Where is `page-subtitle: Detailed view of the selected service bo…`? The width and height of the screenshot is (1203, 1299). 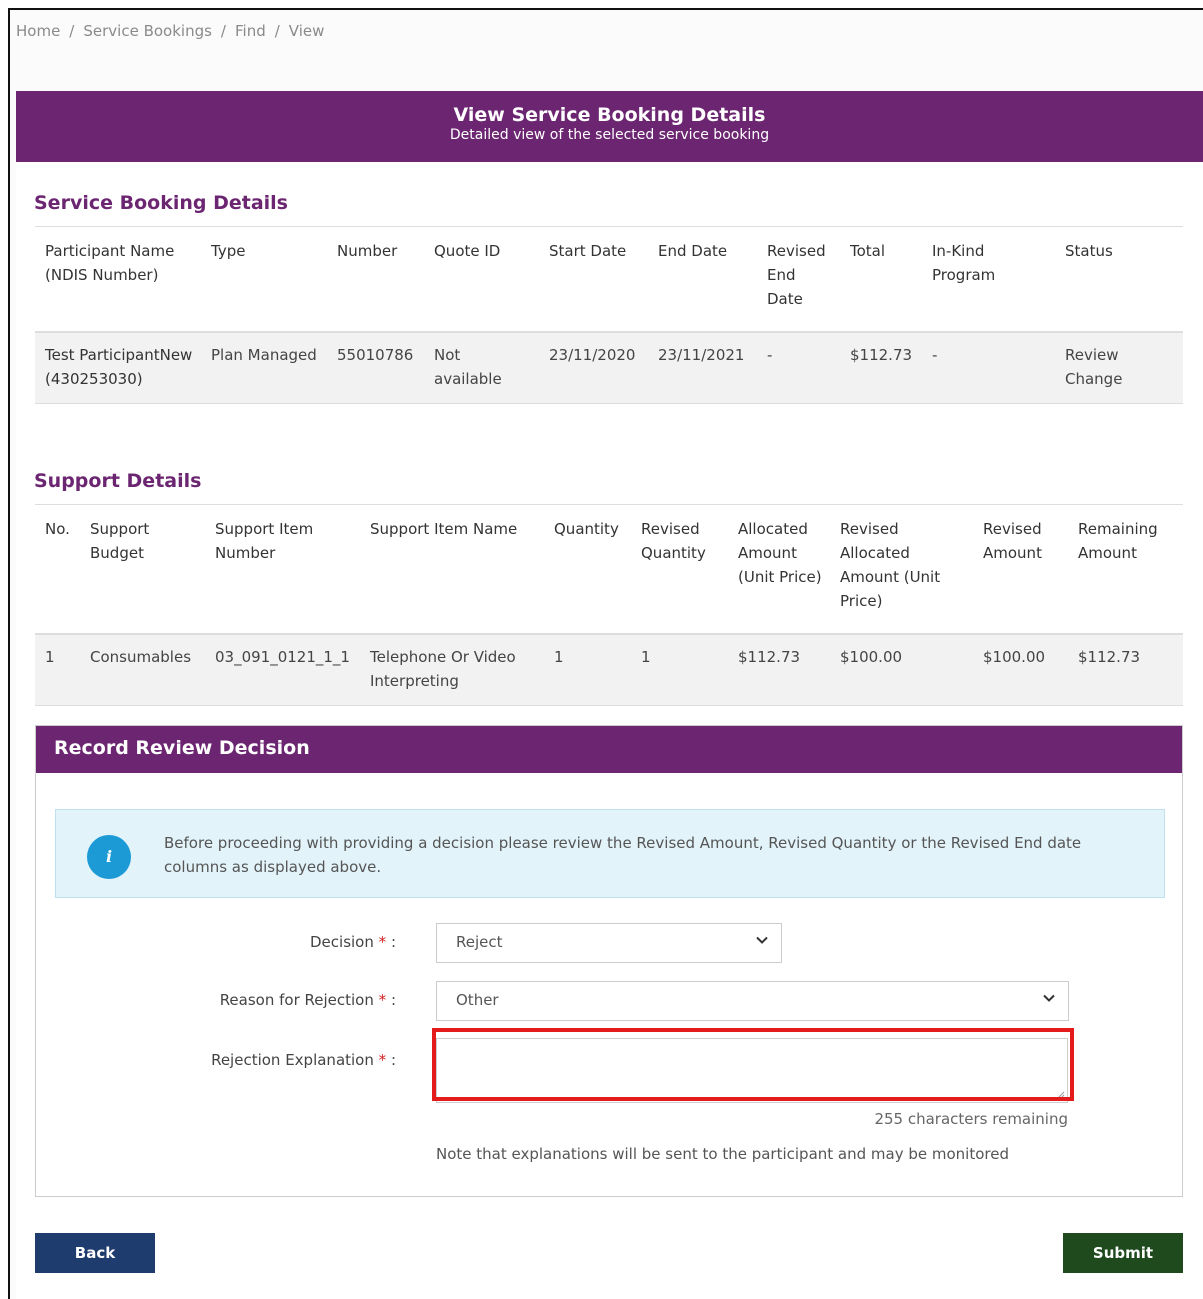
page-subtitle: Detailed view of the selected service bo… is located at coordinates (609, 135).